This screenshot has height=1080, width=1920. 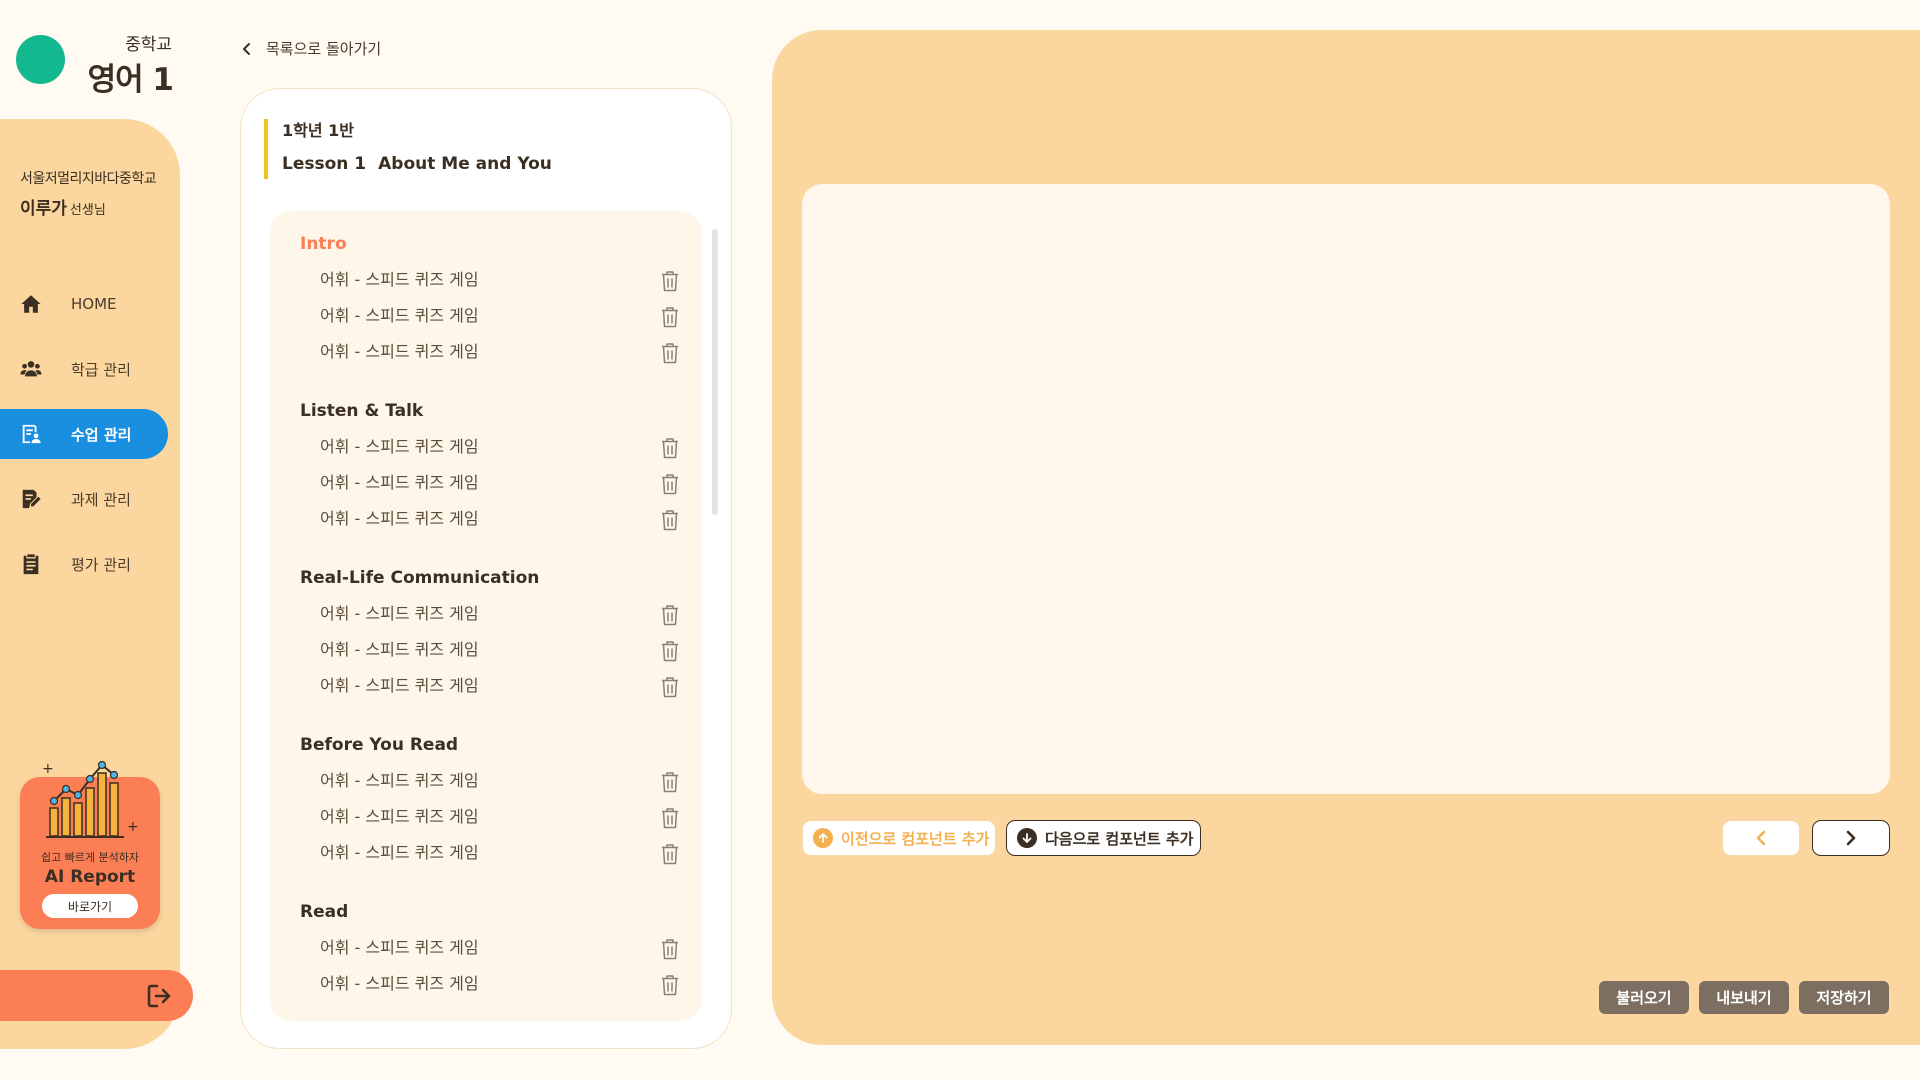 What do you see at coordinates (465, 164) in the screenshot?
I see `lesson-name: About Me and You` at bounding box center [465, 164].